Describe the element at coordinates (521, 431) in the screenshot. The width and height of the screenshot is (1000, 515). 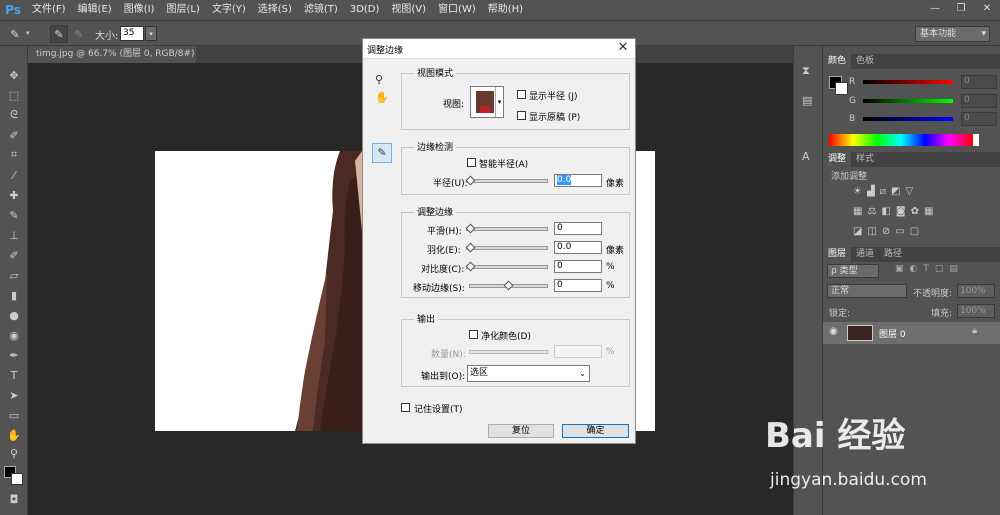
I see `reset-button: 复位` at that location.